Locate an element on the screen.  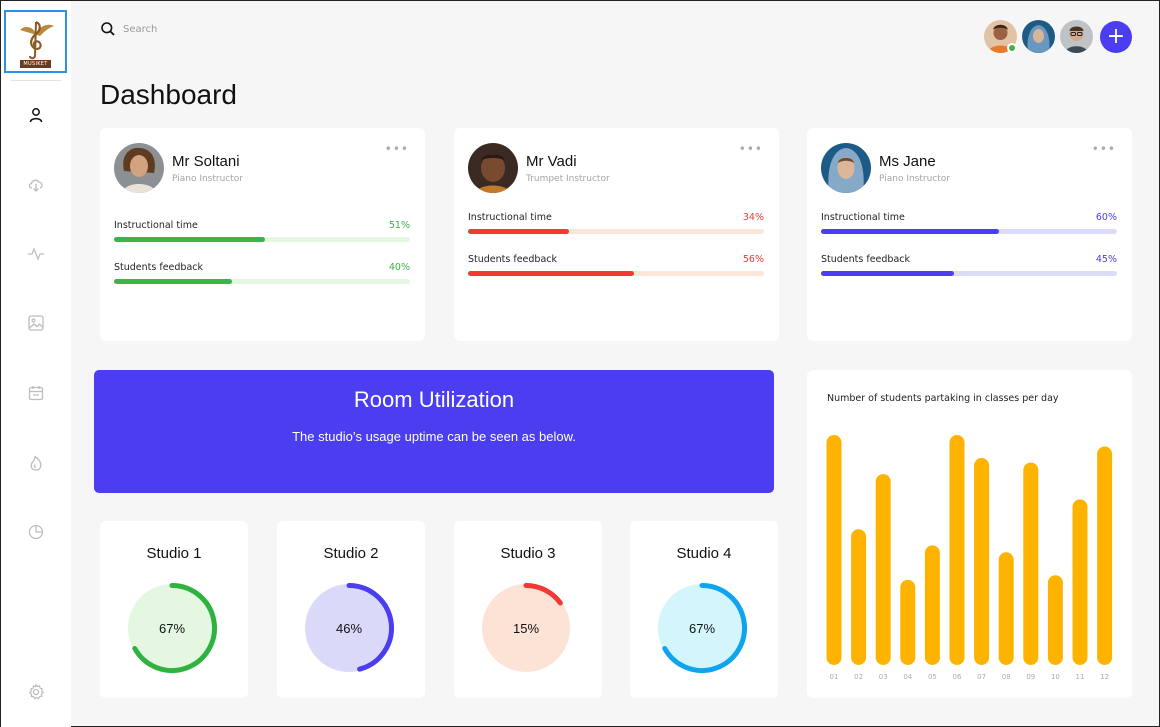
metric-percent: 34% is located at coordinates (753, 217).